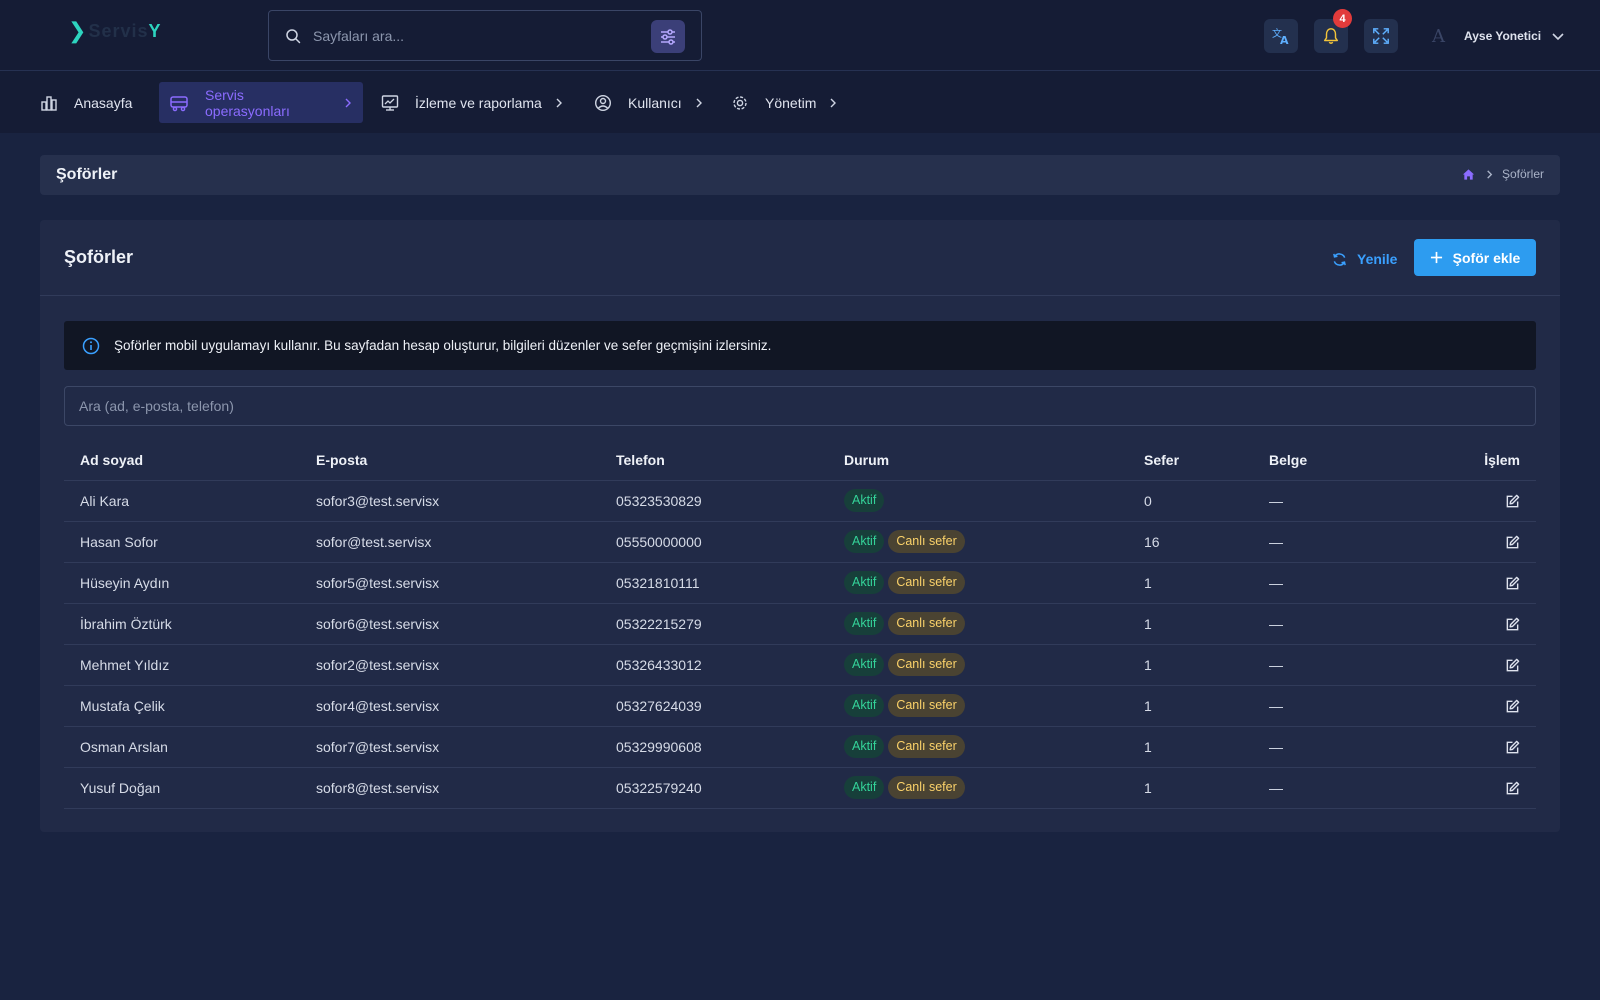  Describe the element at coordinates (649, 102) in the screenshot. I see `nav-item-user: Kullanıcı` at that location.